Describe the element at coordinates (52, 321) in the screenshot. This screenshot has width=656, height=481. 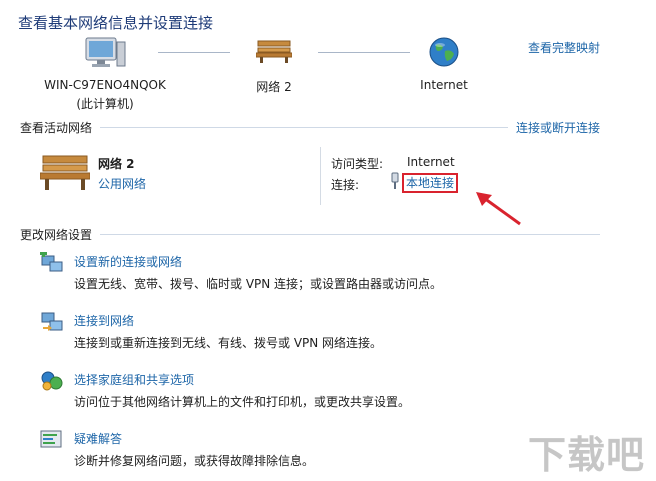
I see `connect-network-icon` at that location.